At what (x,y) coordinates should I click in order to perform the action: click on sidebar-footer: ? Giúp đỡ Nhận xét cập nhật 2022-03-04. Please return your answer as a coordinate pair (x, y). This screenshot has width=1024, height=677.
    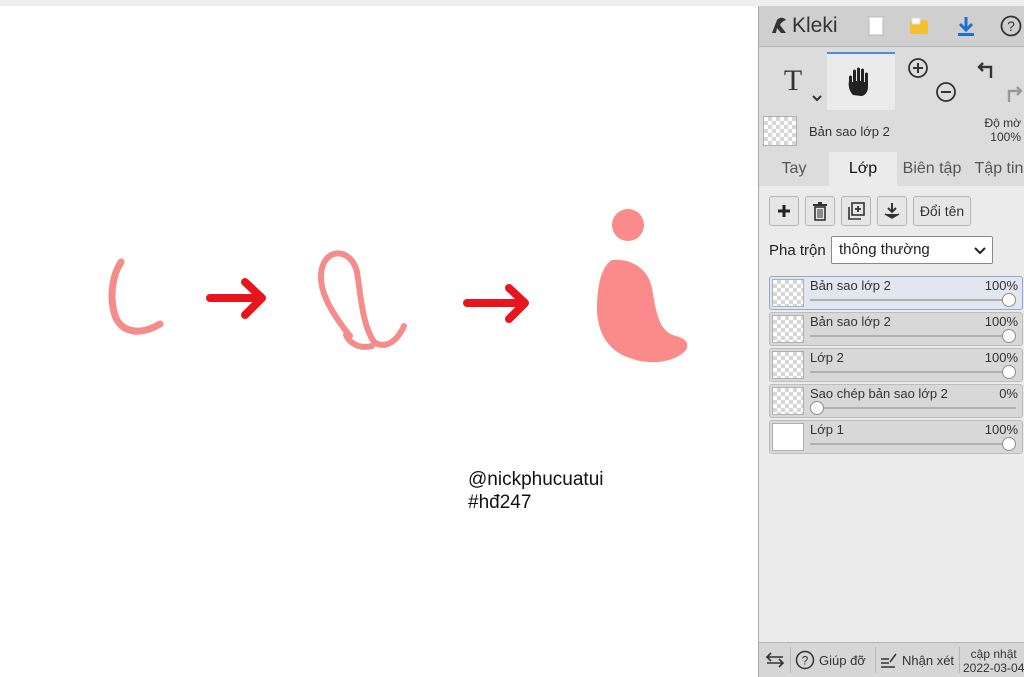
    Looking at the image, I should click on (891, 659).